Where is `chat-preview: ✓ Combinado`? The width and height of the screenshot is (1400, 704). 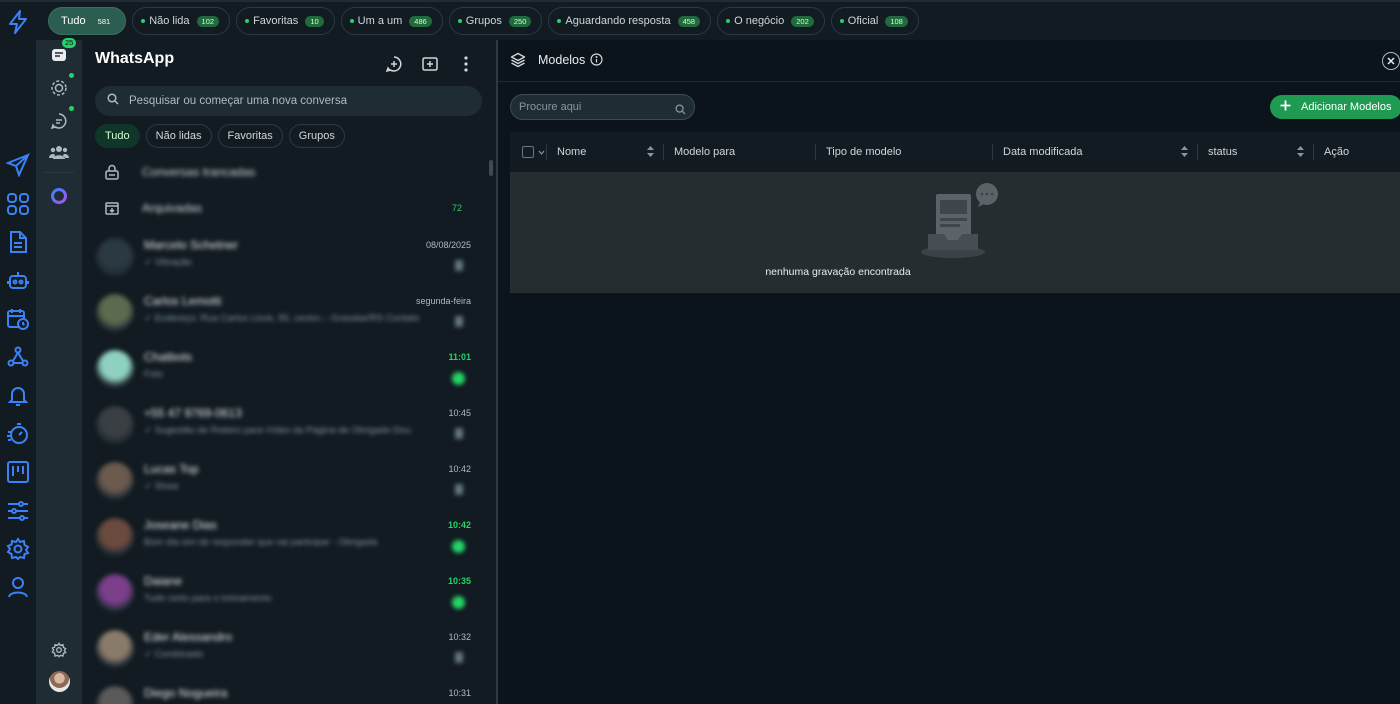 chat-preview: ✓ Combinado is located at coordinates (174, 654).